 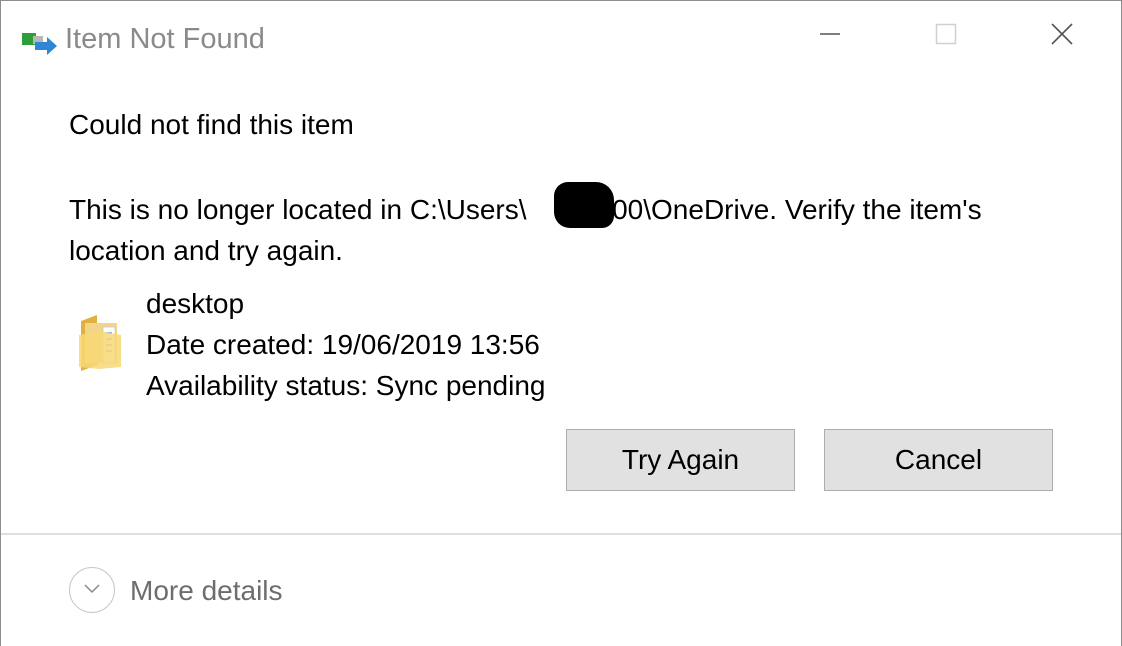 I want to click on minimize-icon, so click(x=830, y=36).